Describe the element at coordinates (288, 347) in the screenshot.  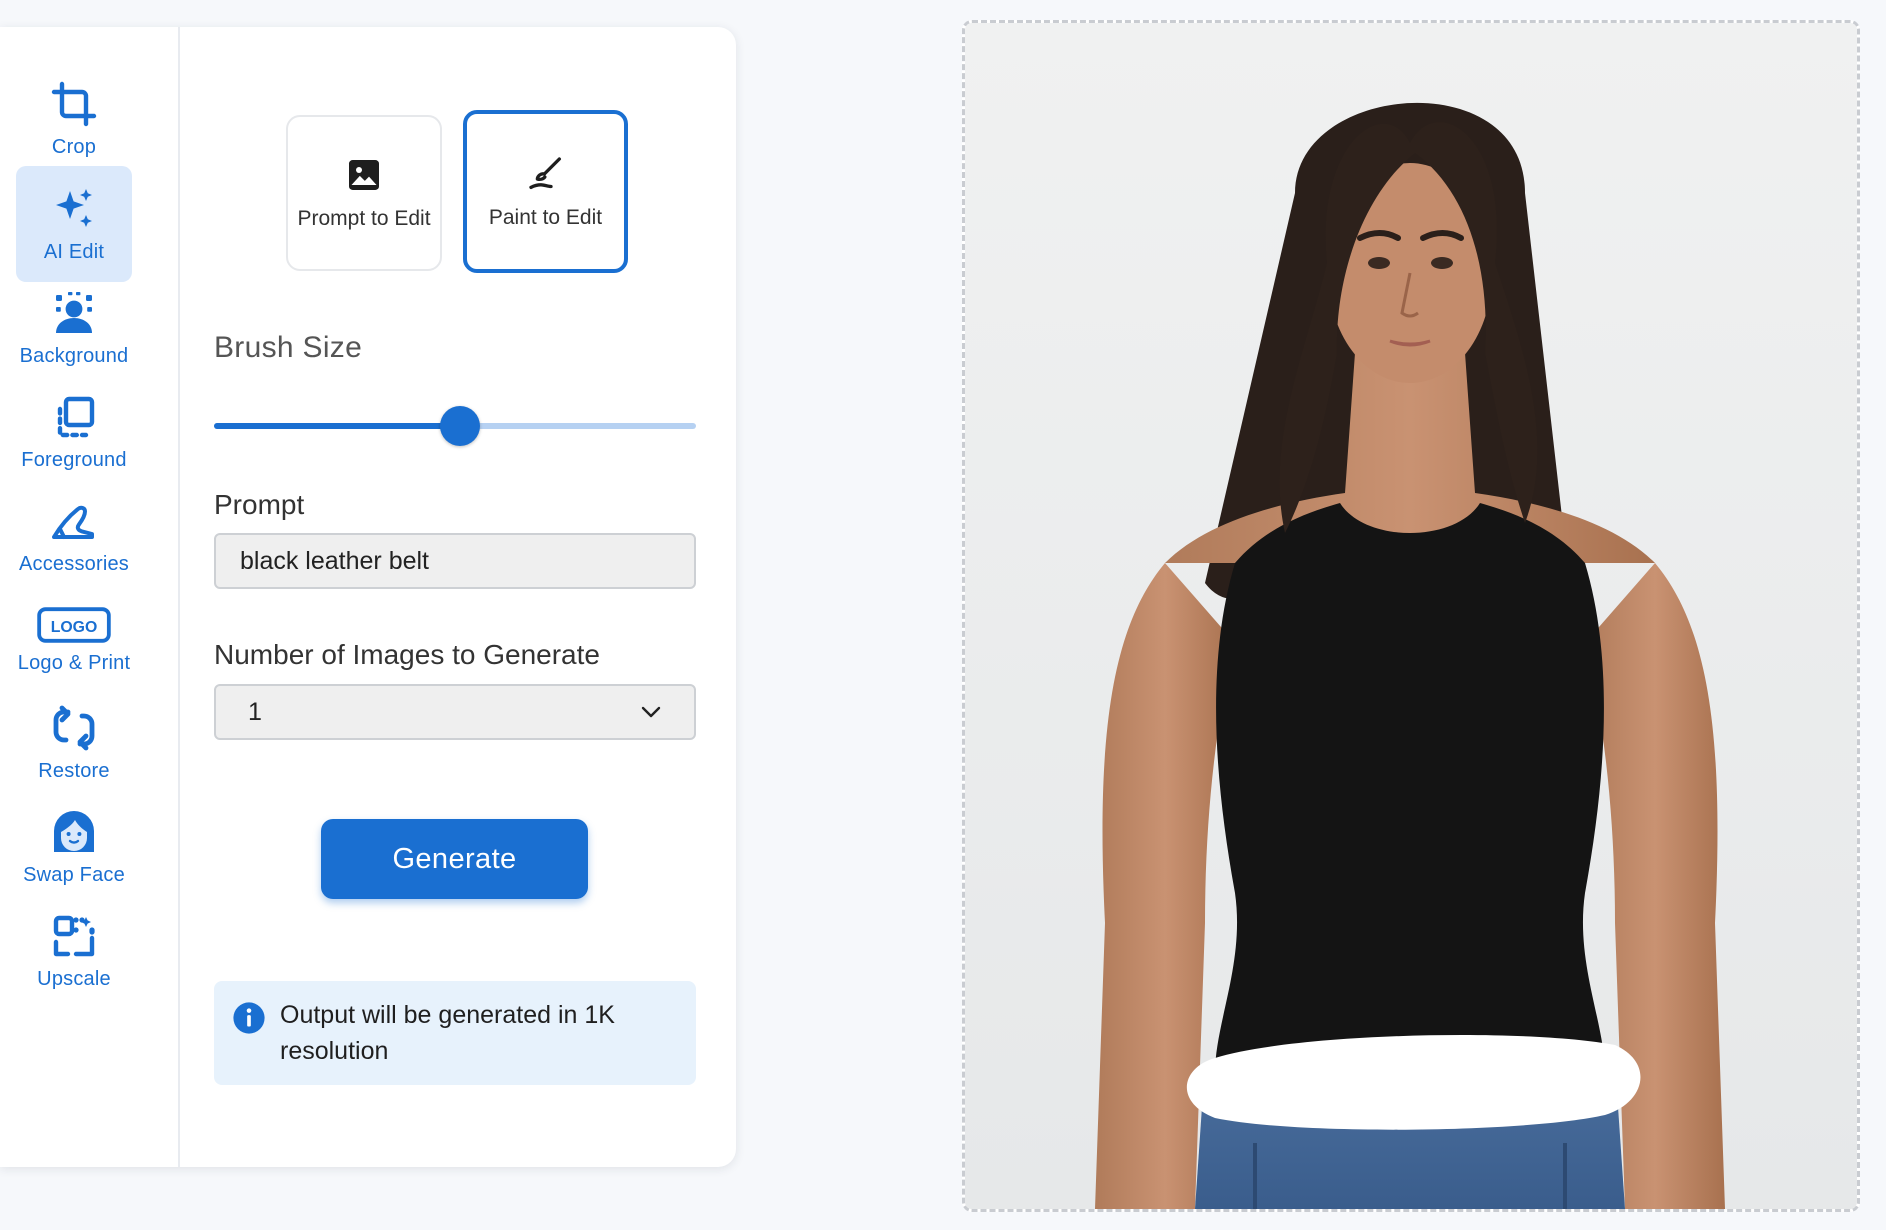
I see `brush-size-label: Brush Size` at that location.